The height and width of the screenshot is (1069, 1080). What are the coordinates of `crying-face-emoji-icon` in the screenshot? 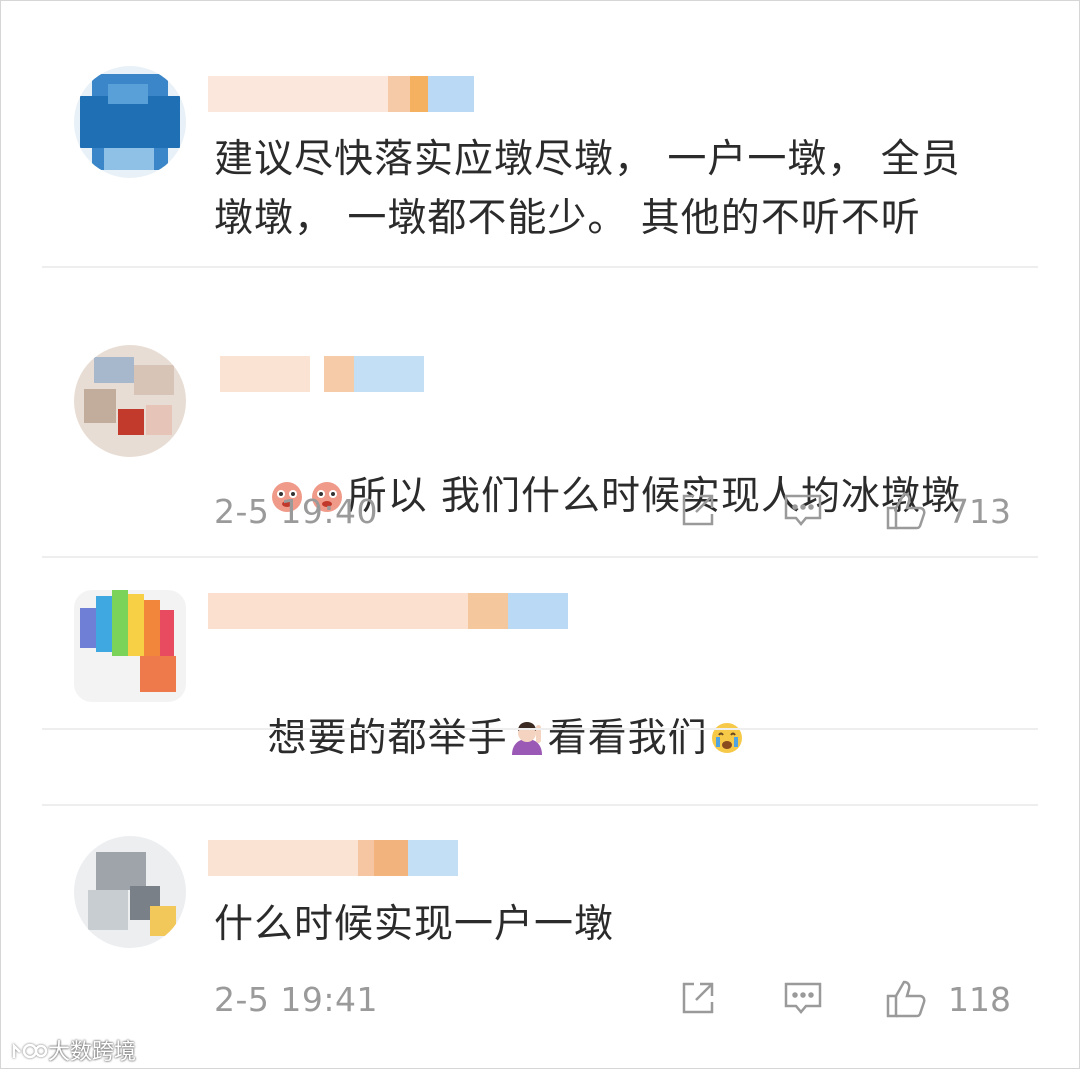 It's located at (726, 738).